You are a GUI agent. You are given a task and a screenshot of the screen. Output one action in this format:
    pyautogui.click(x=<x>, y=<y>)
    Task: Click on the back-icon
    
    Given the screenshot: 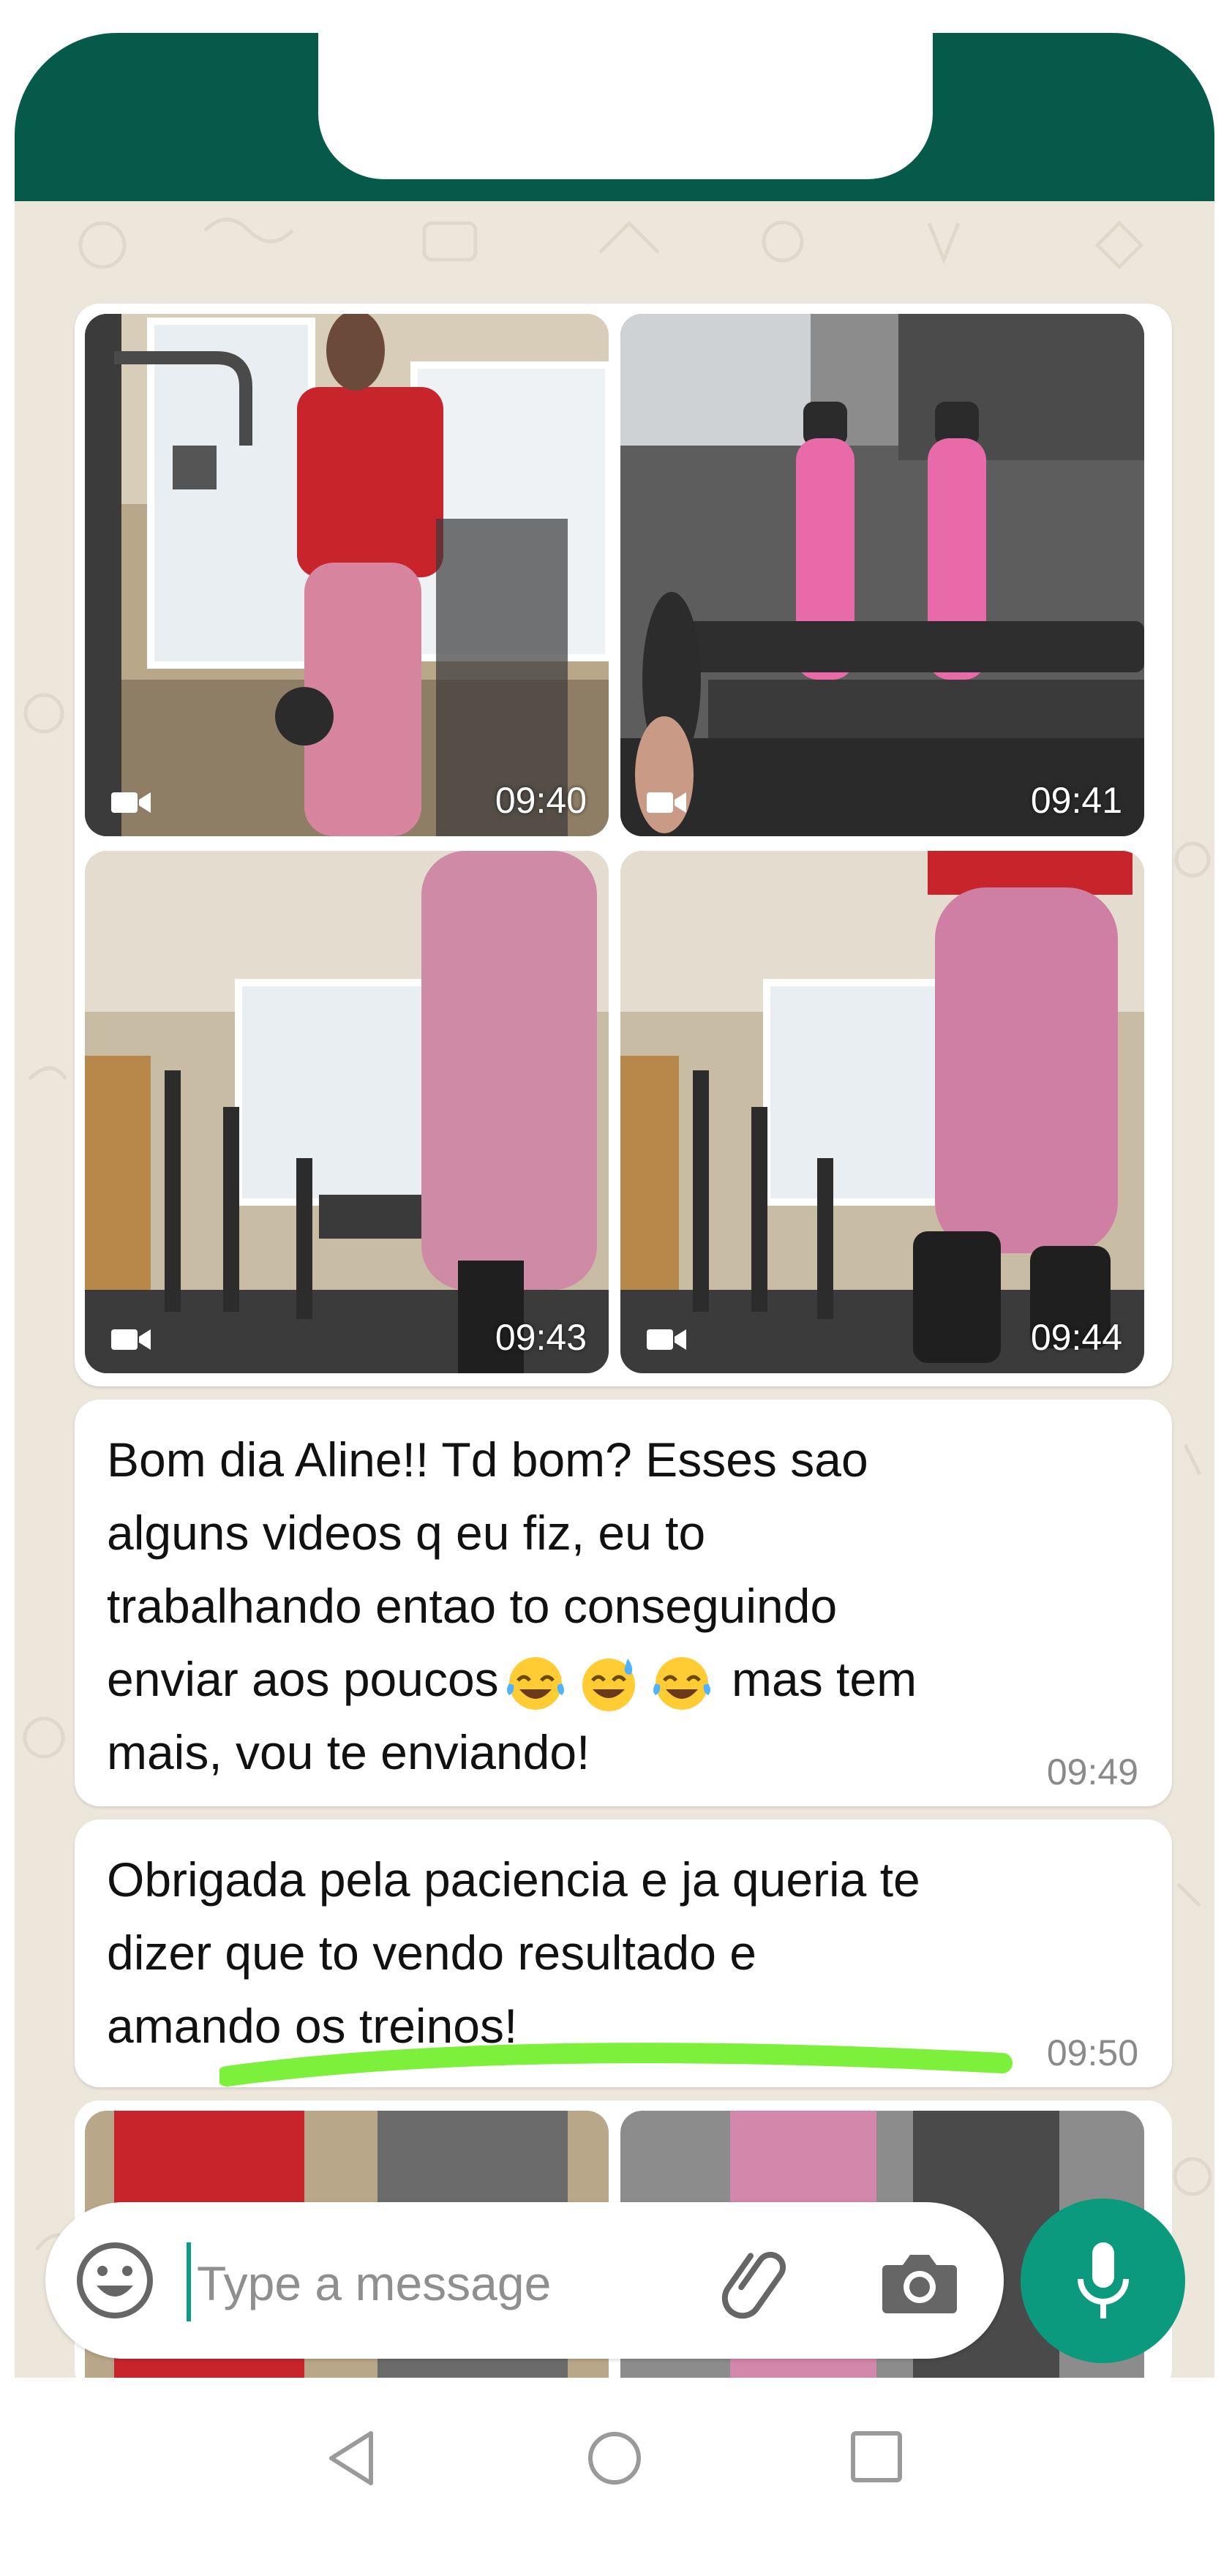 What is the action you would take?
    pyautogui.click(x=351, y=2458)
    